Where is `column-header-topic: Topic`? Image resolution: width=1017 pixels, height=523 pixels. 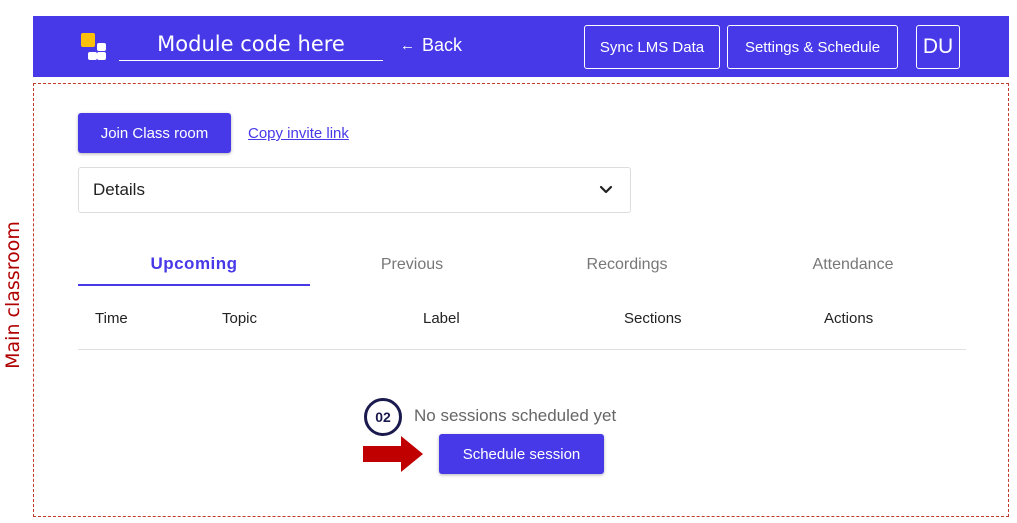
column-header-topic: Topic is located at coordinates (240, 318).